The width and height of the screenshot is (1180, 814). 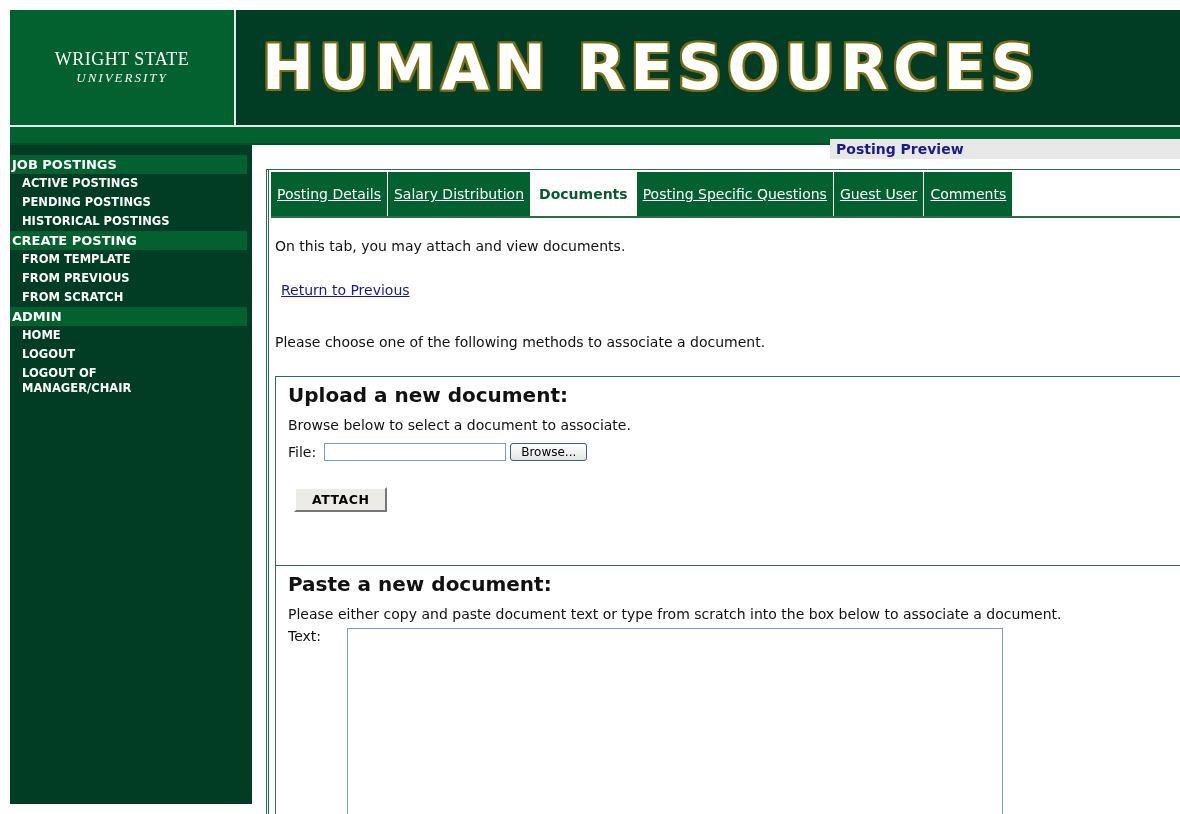 What do you see at coordinates (969, 194) in the screenshot?
I see `tab: Comments` at bounding box center [969, 194].